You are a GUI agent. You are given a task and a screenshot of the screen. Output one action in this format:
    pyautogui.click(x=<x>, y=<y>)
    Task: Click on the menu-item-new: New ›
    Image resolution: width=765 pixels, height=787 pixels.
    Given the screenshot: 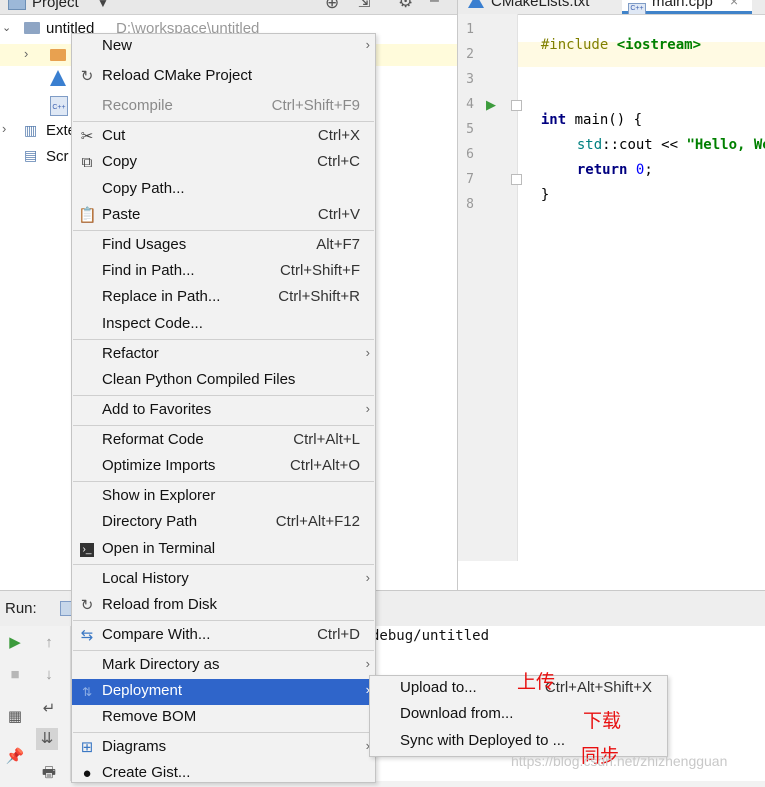 What is the action you would take?
    pyautogui.click(x=223, y=47)
    